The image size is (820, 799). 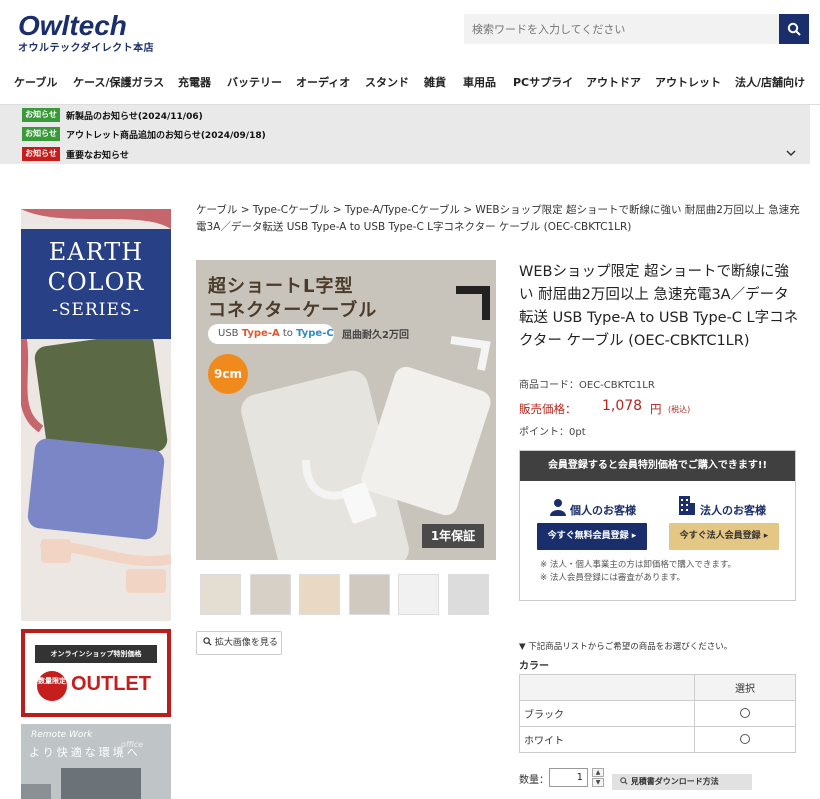 I want to click on type-pill: USB Type-A to Type-C, so click(x=271, y=334).